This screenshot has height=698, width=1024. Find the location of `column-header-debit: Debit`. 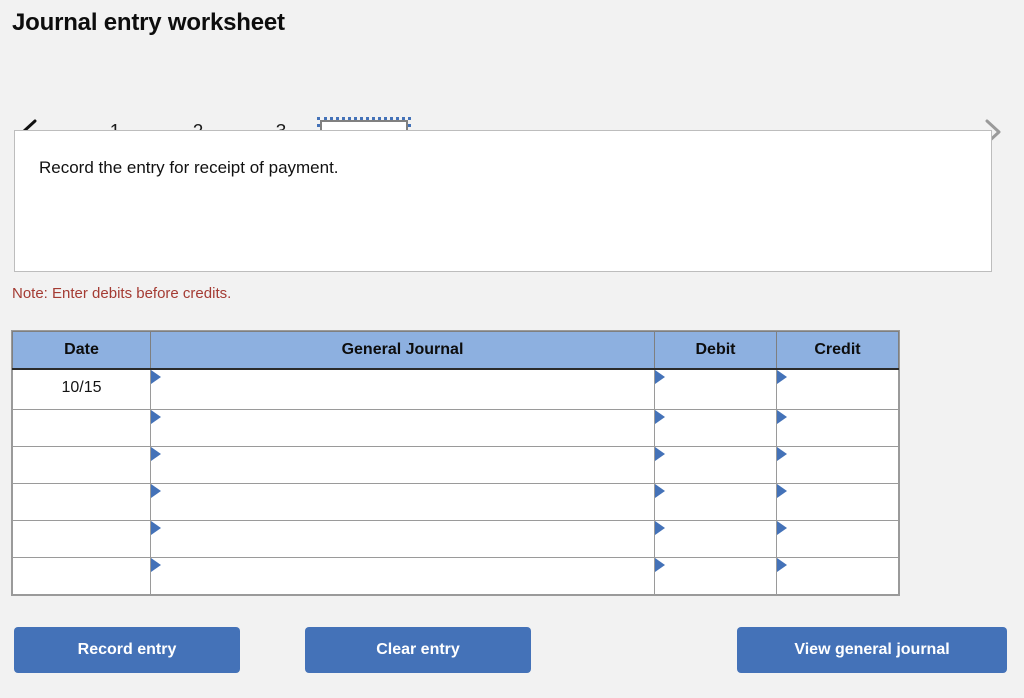

column-header-debit: Debit is located at coordinates (715, 350).